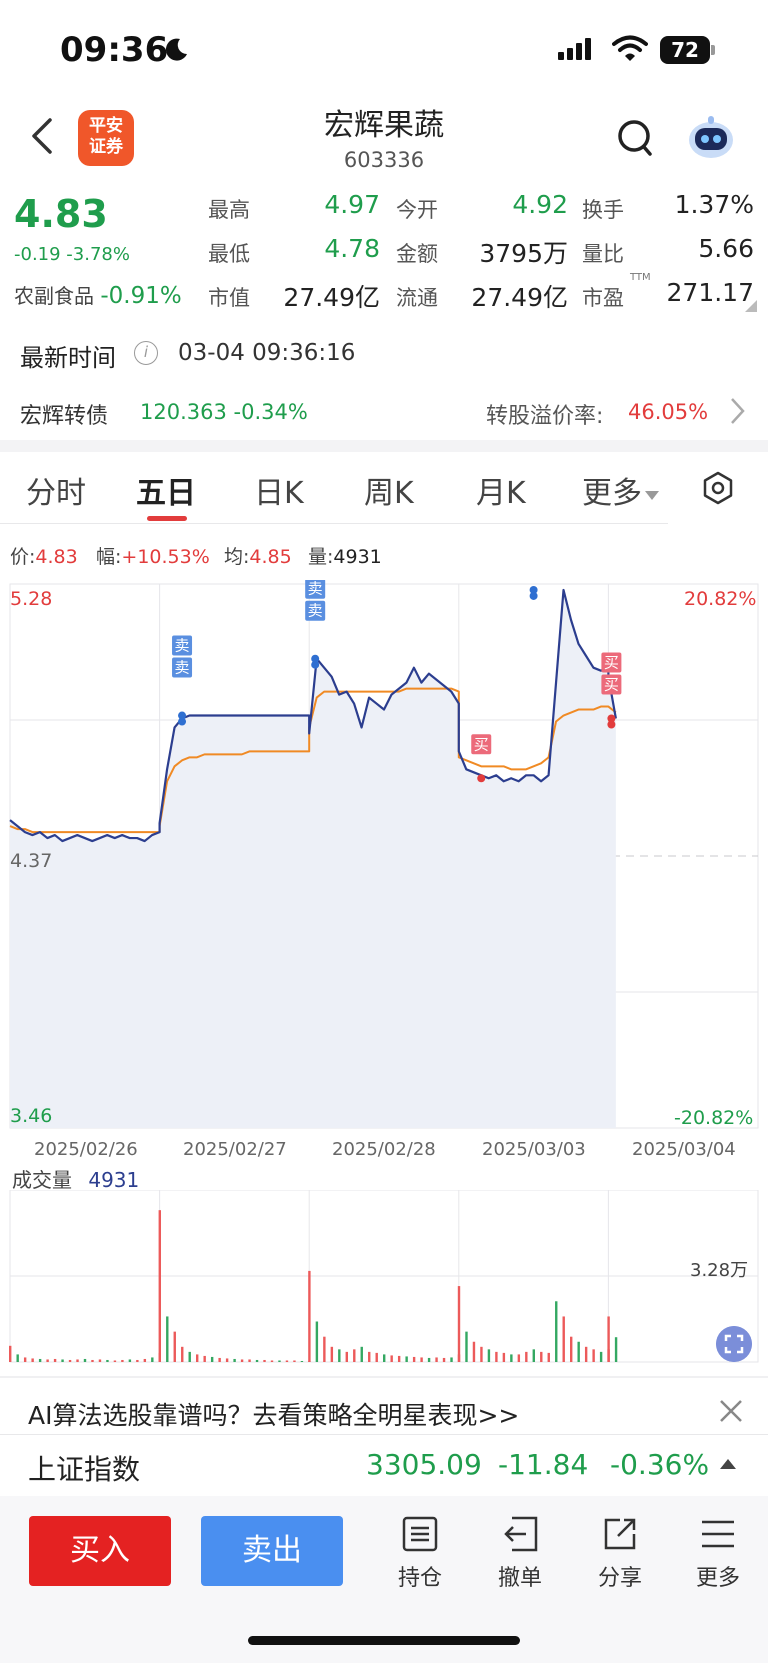 Image resolution: width=768 pixels, height=1663 pixels. I want to click on expand-corner-icon, so click(751, 306).